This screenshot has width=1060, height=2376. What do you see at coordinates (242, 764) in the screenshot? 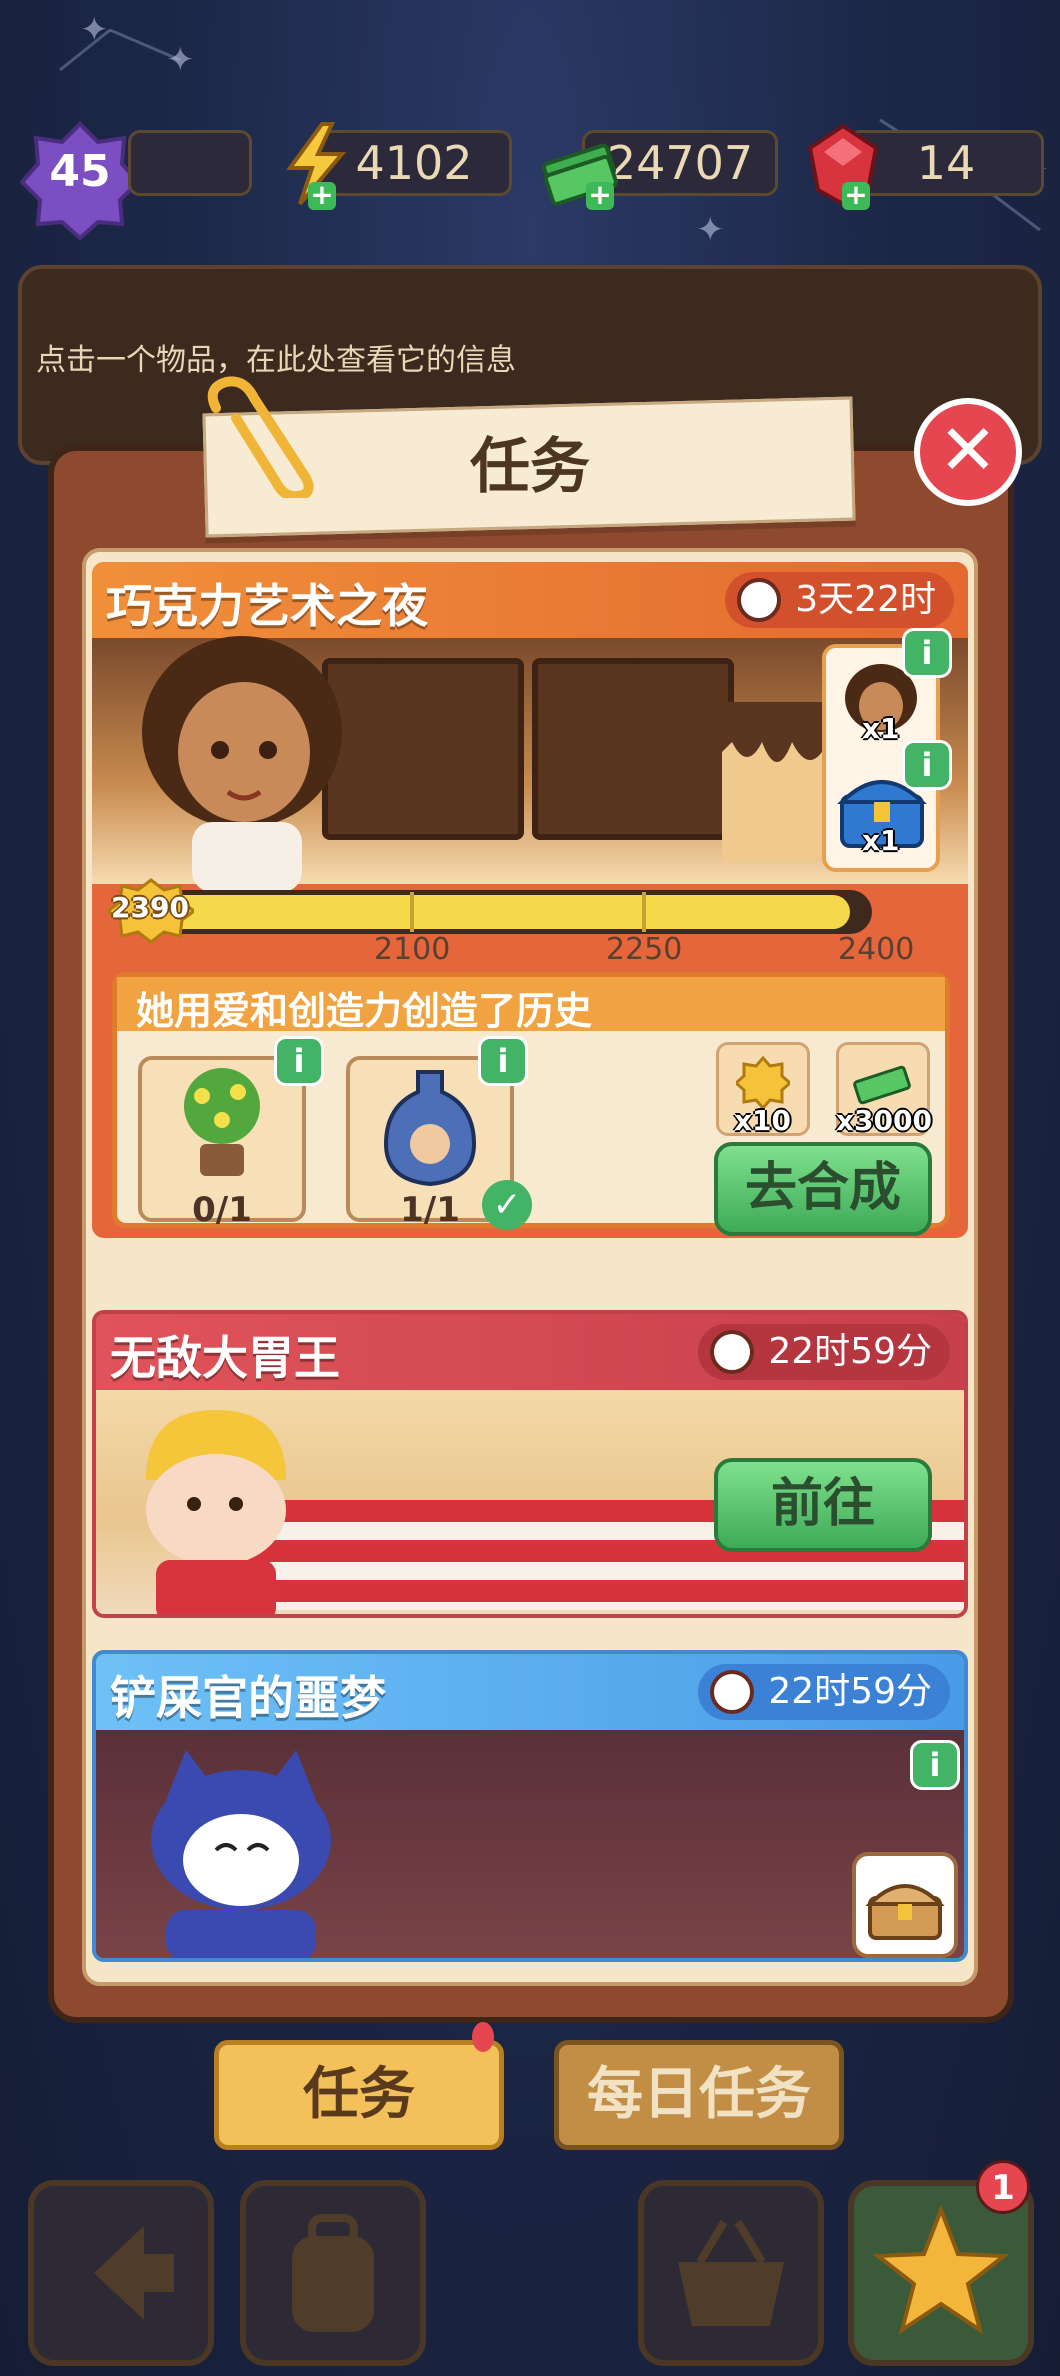
I see `artist-character-portrait` at bounding box center [242, 764].